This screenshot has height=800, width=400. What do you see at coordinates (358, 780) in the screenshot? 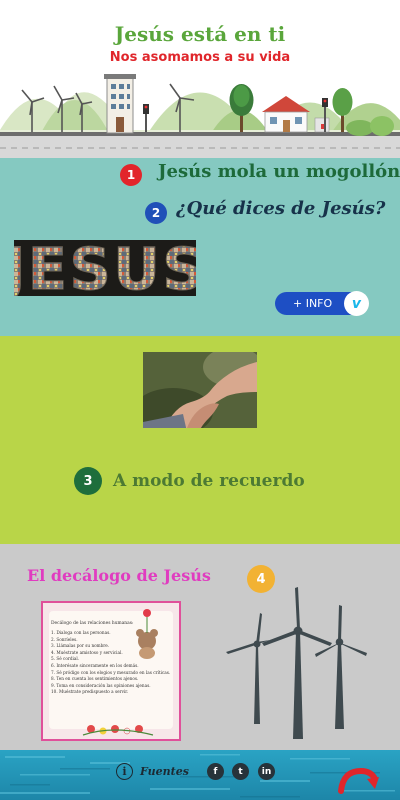
I see `scroll-top-arrow-icon` at bounding box center [358, 780].